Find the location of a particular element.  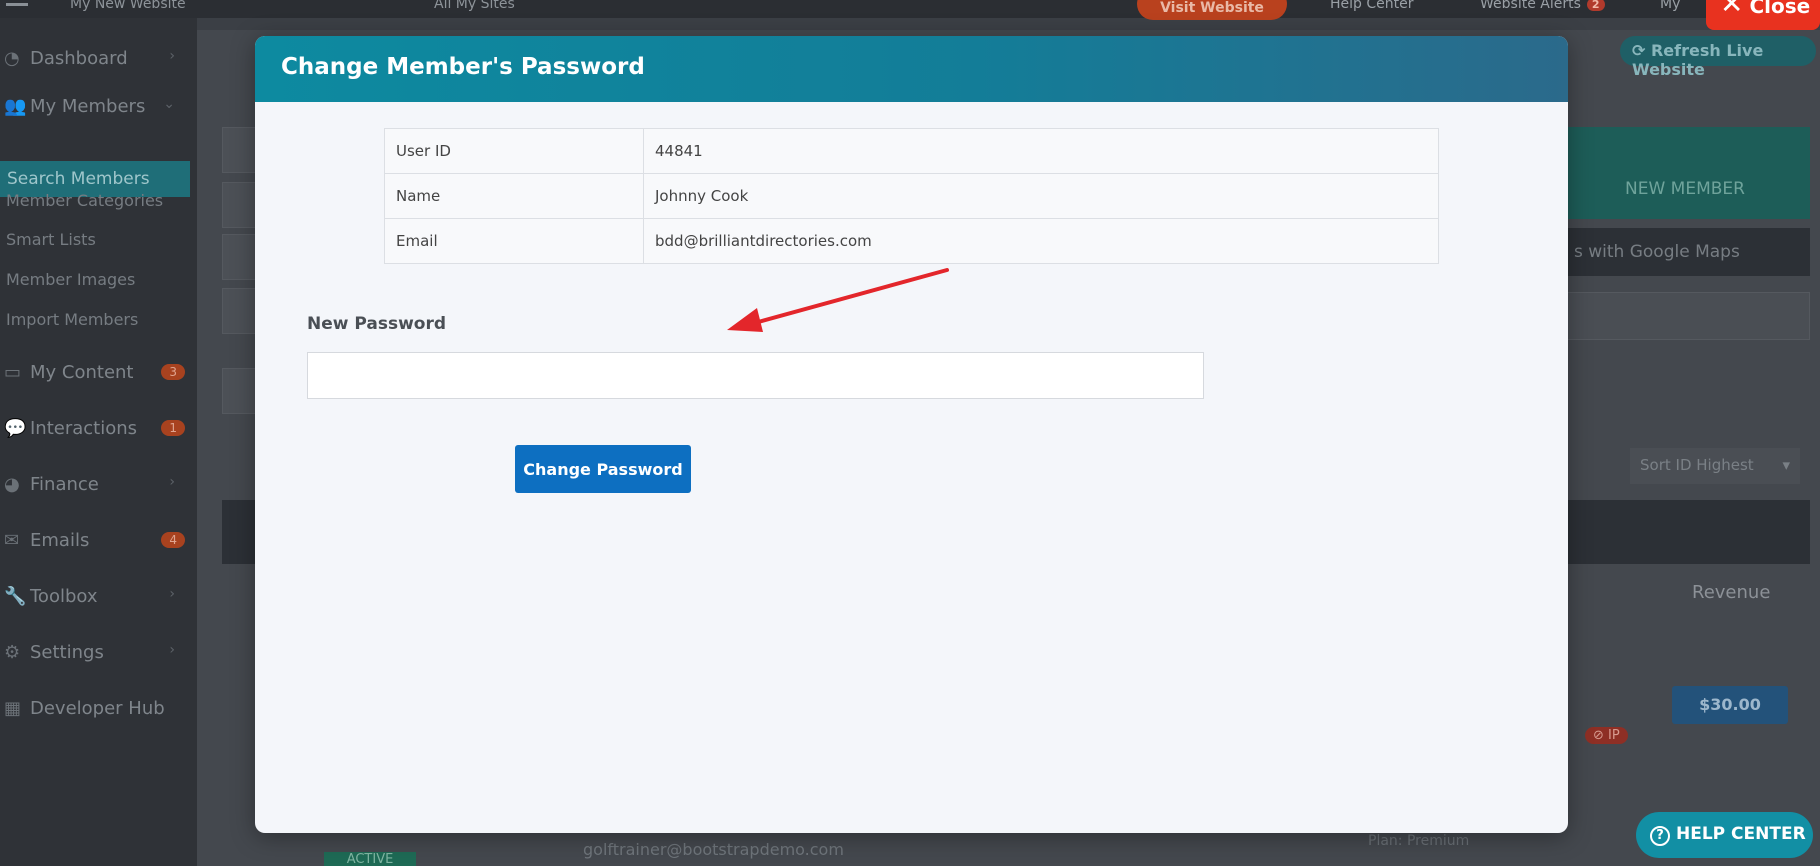

folder-icon: ▭ is located at coordinates (13, 372).